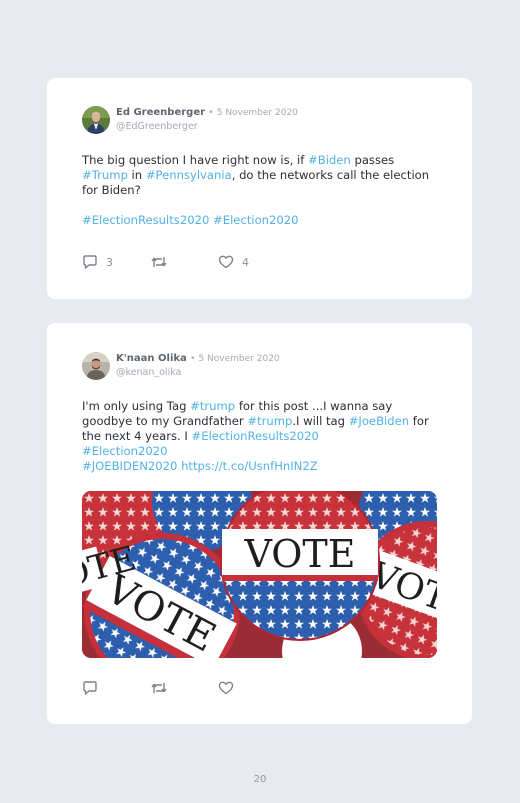  I want to click on hashtag-link: #Trump, so click(105, 175).